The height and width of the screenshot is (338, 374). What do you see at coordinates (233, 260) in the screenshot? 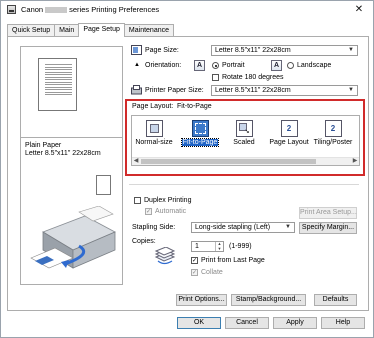
I see `print-from-last-page-label: Print from Last Page` at bounding box center [233, 260].